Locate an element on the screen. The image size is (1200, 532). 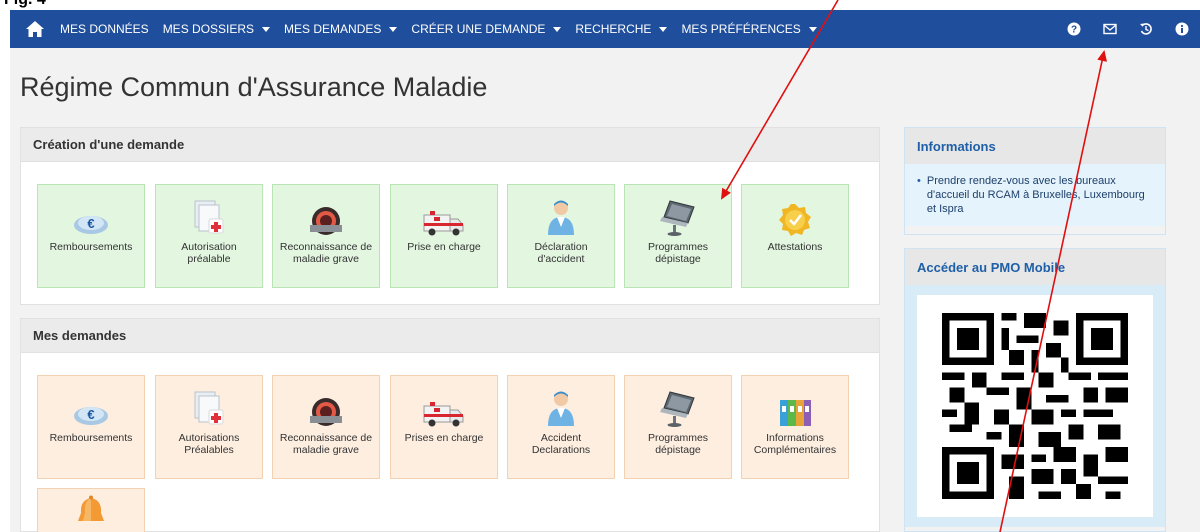
tile-req-accident-declarations: Accident Declarations is located at coordinates (561, 427).